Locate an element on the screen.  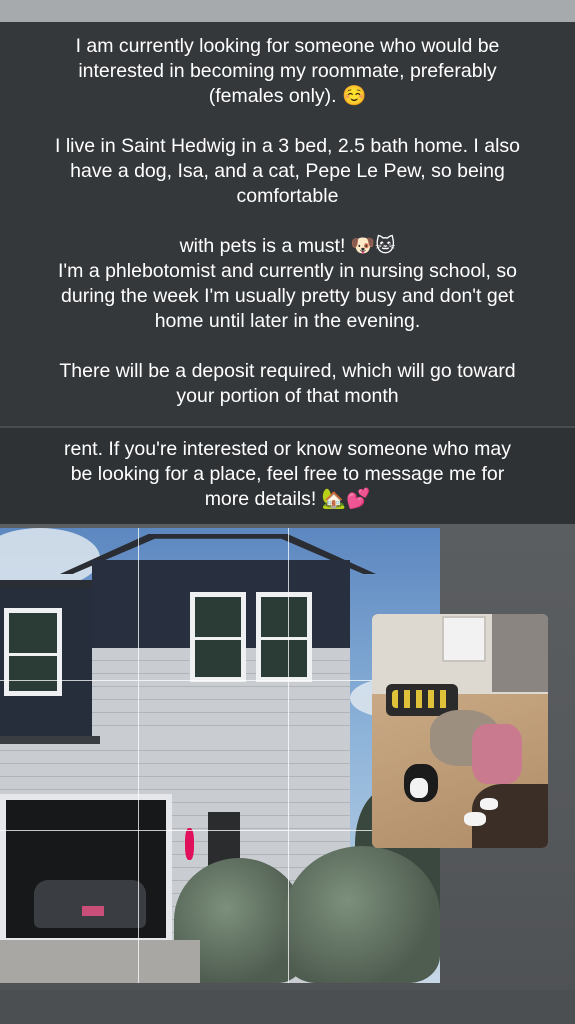
stairs is located at coordinates (520, 653).